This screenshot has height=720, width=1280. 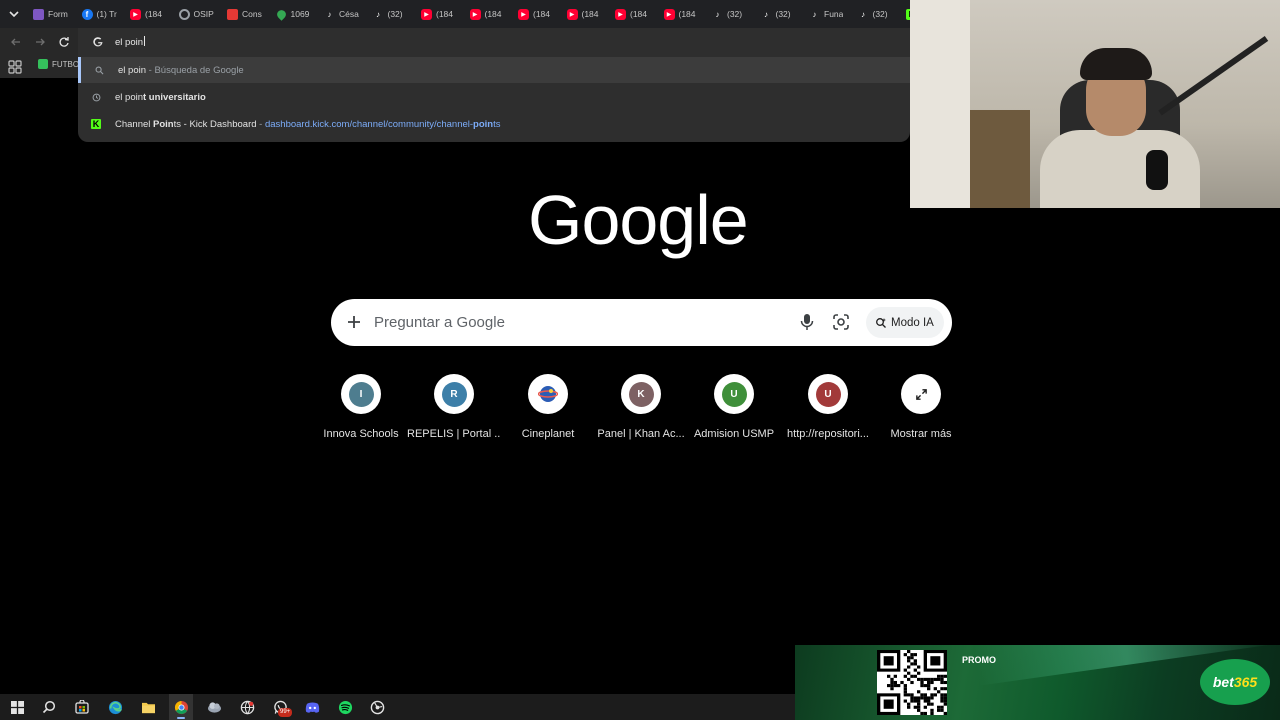 I want to click on address-bar: el poin, so click(x=494, y=42).